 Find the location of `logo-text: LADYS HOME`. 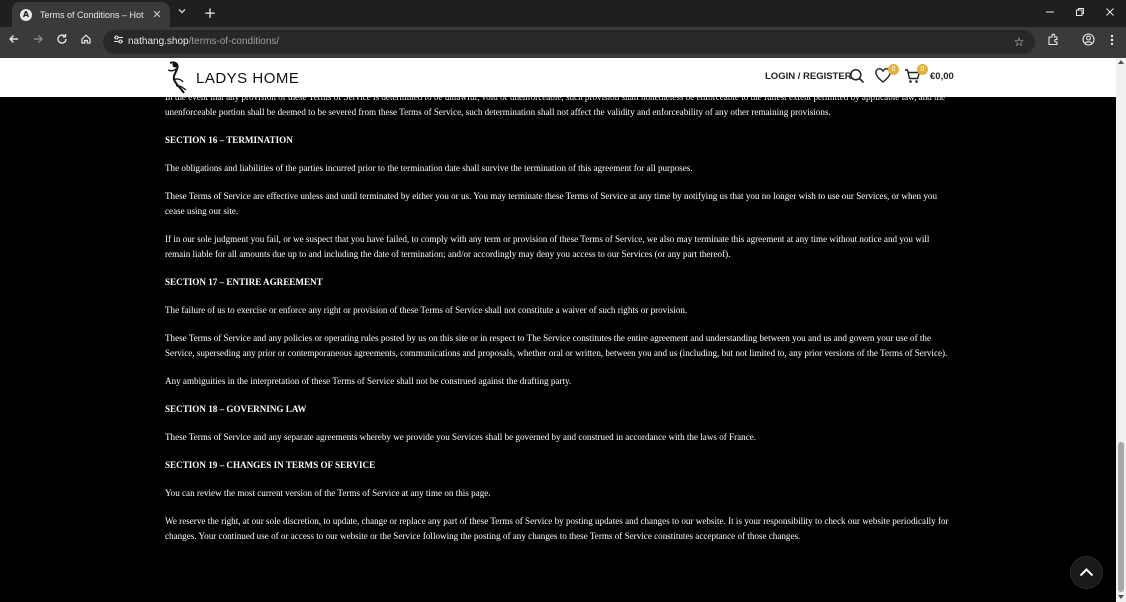

logo-text: LADYS HOME is located at coordinates (248, 78).